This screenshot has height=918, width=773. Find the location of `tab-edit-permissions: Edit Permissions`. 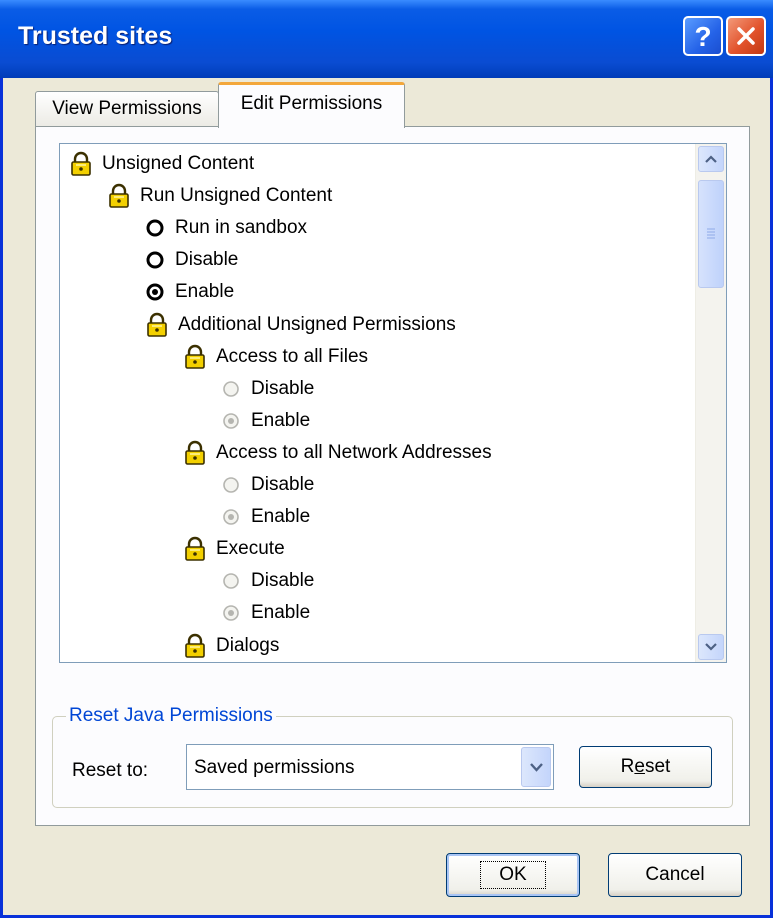

tab-edit-permissions: Edit Permissions is located at coordinates (311, 105).